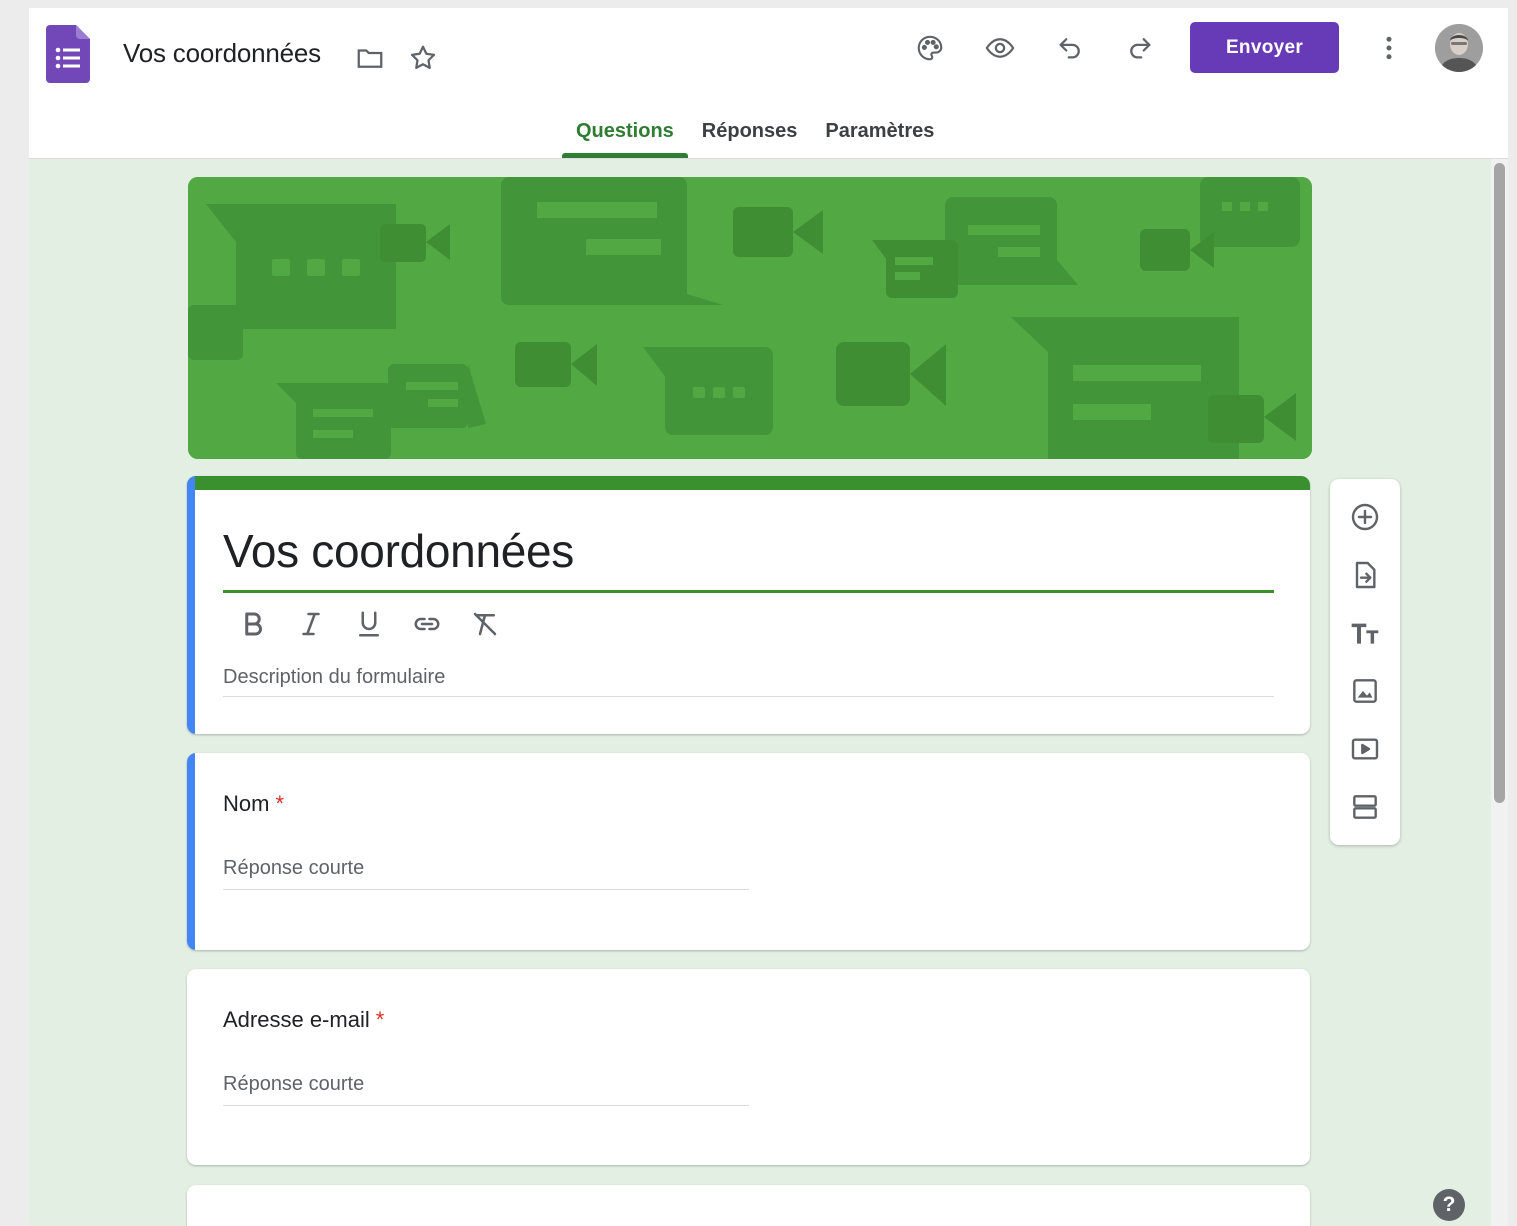 The width and height of the screenshot is (1517, 1226). I want to click on star-icon, so click(423, 58).